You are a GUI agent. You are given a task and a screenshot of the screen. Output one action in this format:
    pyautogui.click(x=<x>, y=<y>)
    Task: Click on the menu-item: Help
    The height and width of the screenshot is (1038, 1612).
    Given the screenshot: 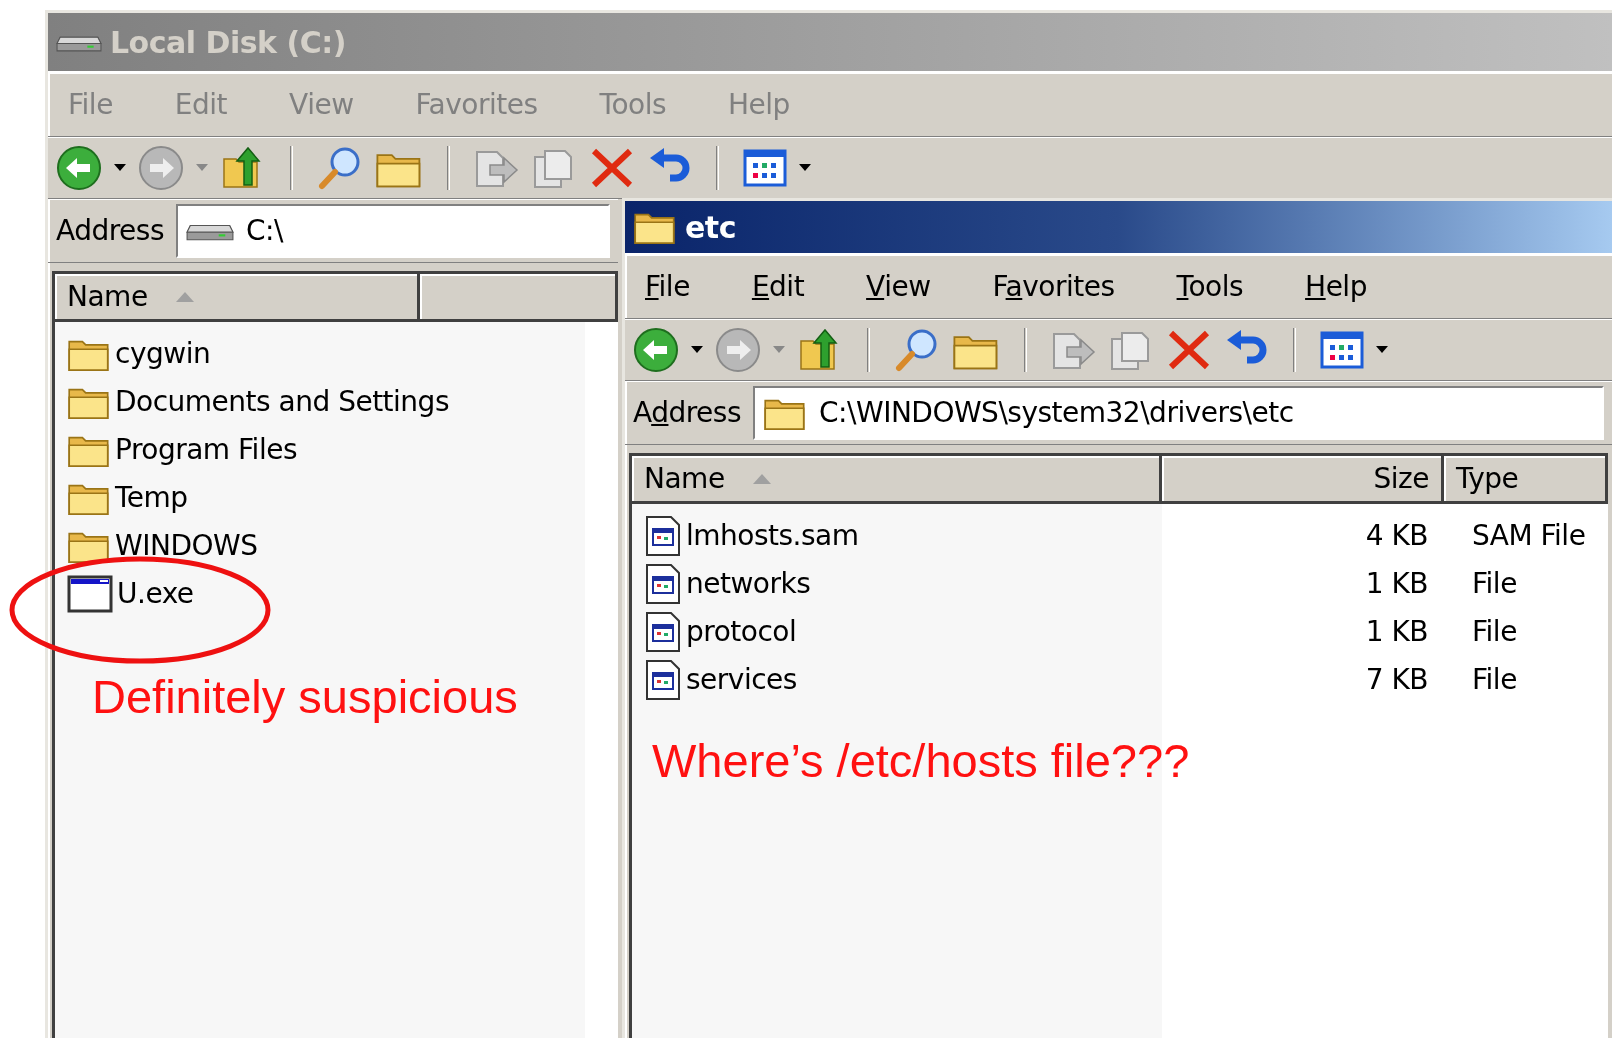 What is the action you would take?
    pyautogui.click(x=1336, y=287)
    